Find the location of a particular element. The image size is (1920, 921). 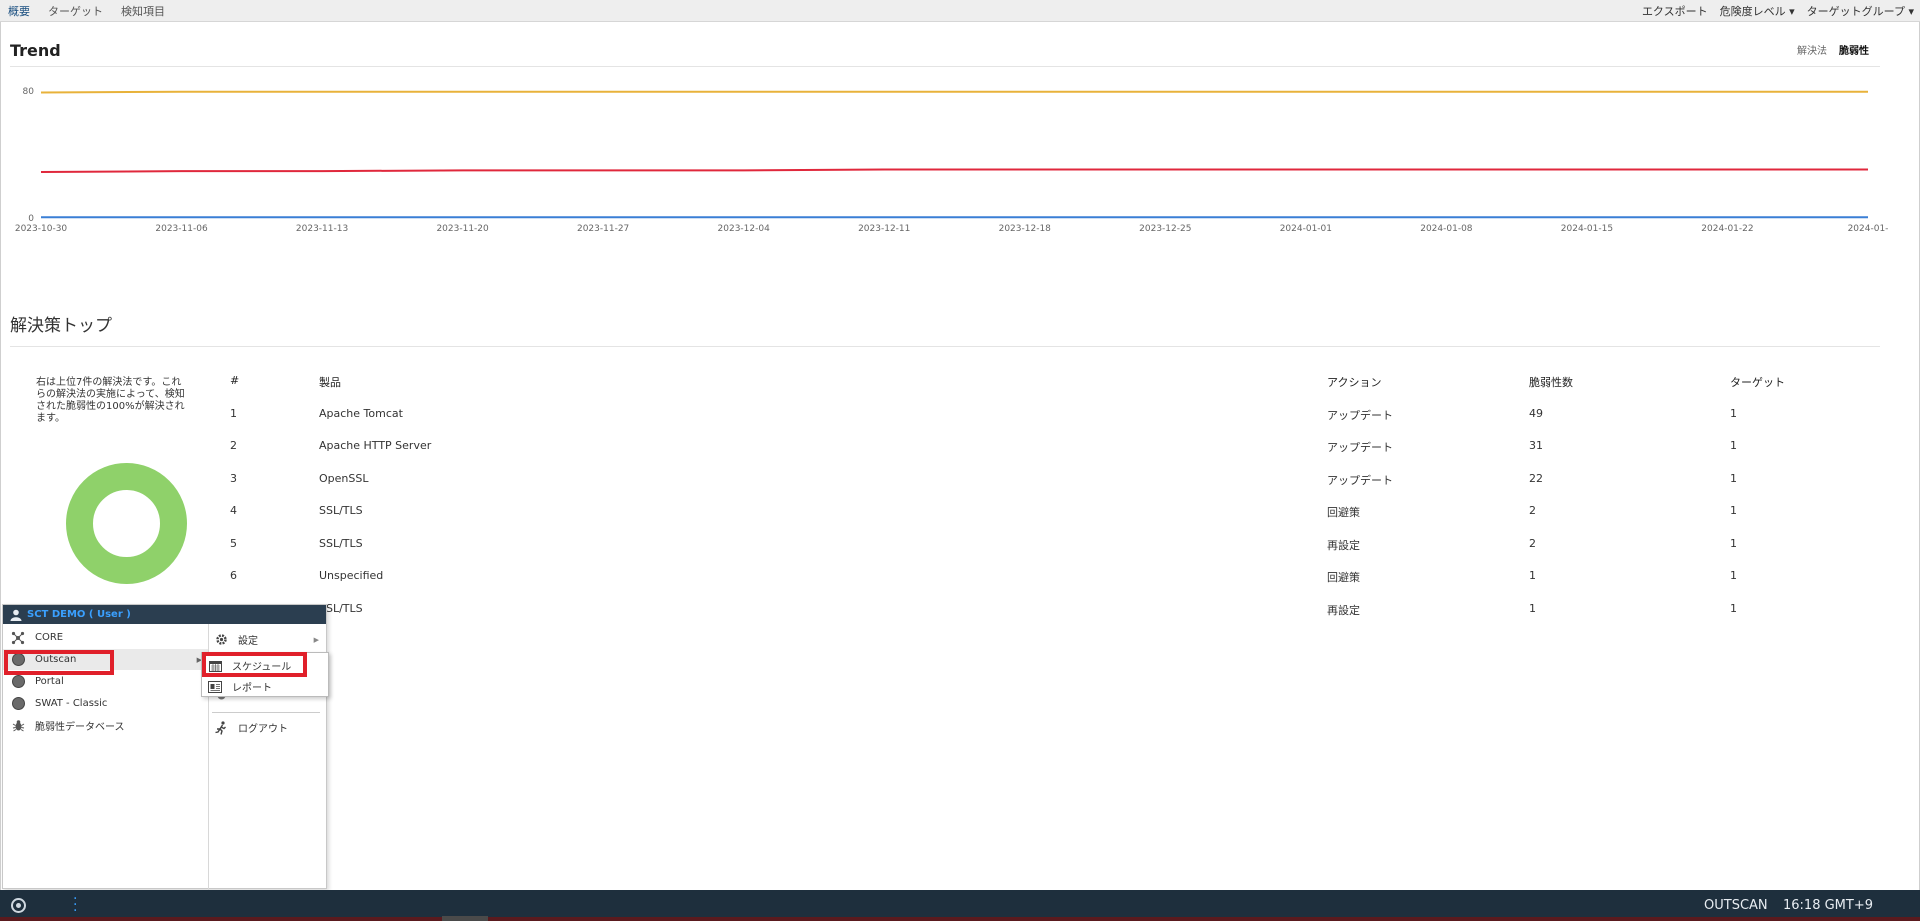

highlight-outscan is located at coordinates (59, 662).